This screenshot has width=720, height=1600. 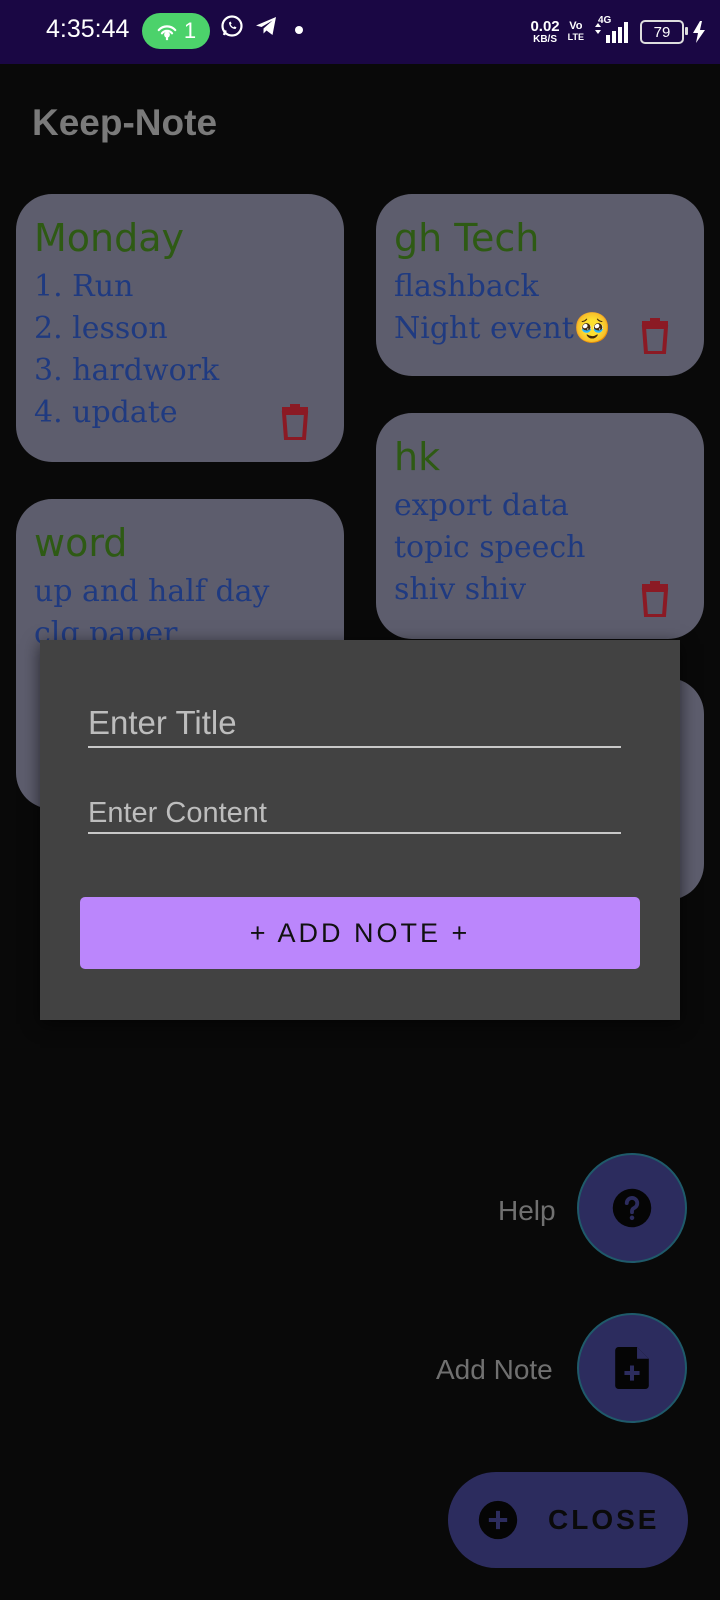 I want to click on plus-circle-icon, so click(x=498, y=1520).